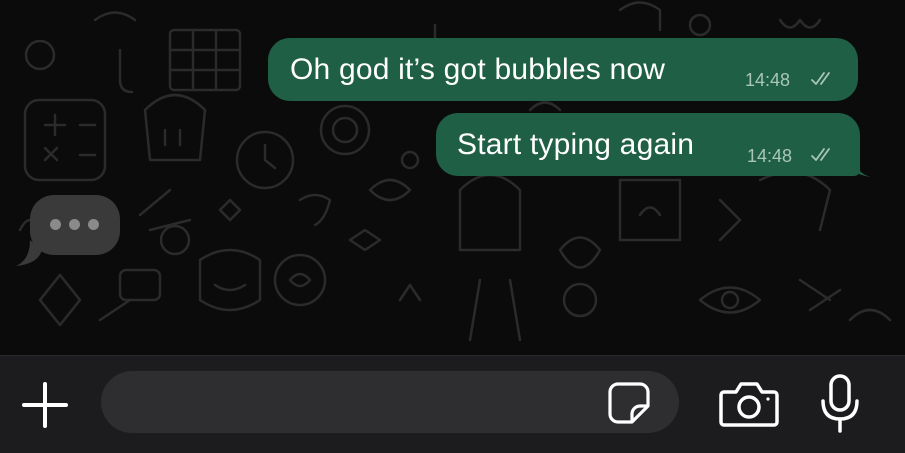 This screenshot has height=453, width=905. I want to click on outgoing-message: Oh god it’s got bubbles now 14:48, so click(563, 69).